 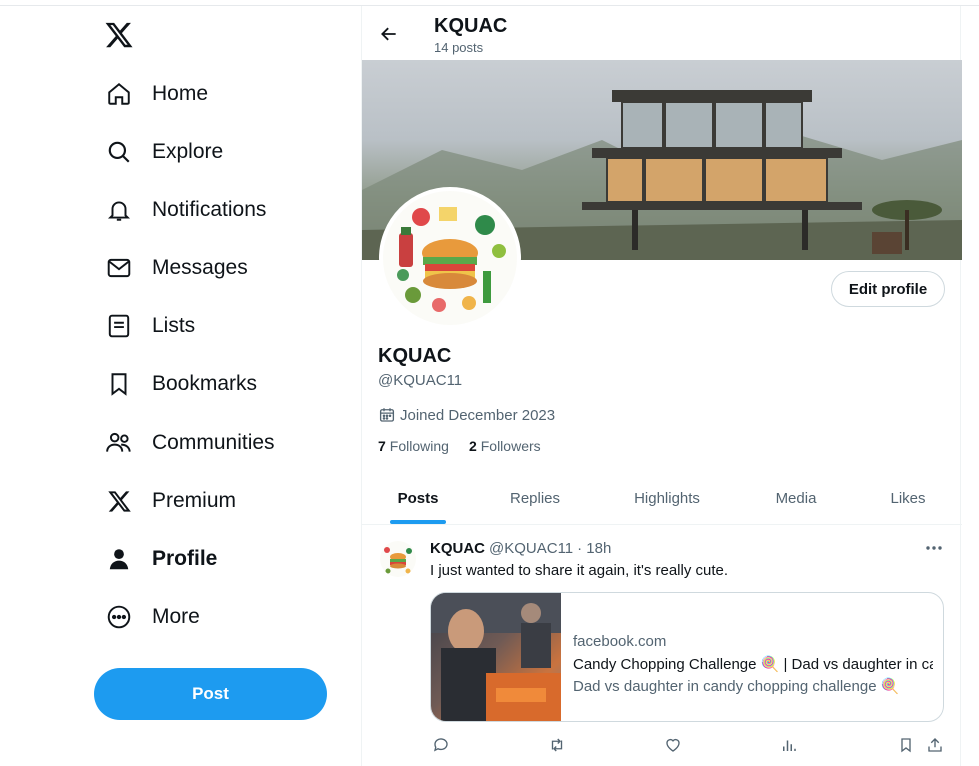 What do you see at coordinates (205, 383) in the screenshot?
I see `nav-bookmarks-label: Bookmarks` at bounding box center [205, 383].